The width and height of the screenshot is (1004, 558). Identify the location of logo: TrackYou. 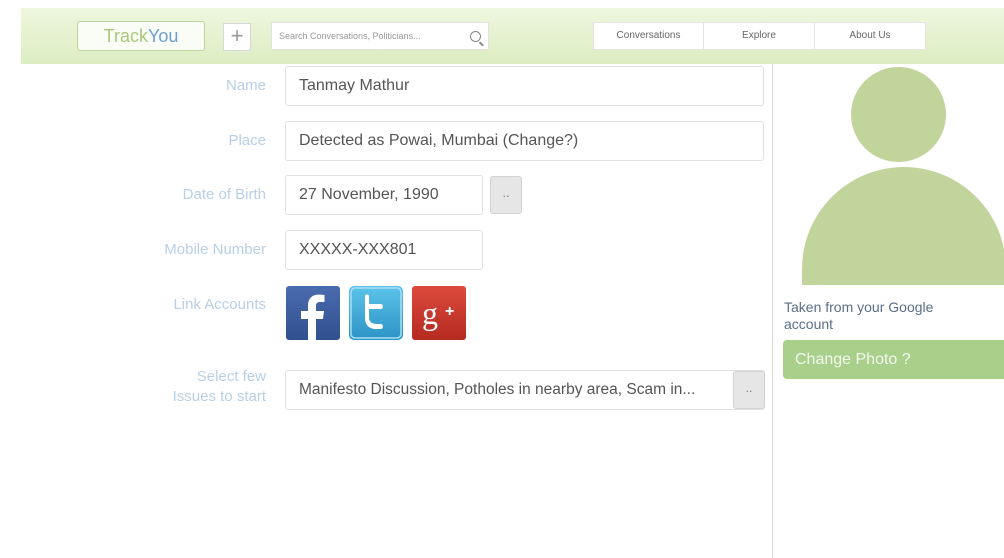
(141, 36).